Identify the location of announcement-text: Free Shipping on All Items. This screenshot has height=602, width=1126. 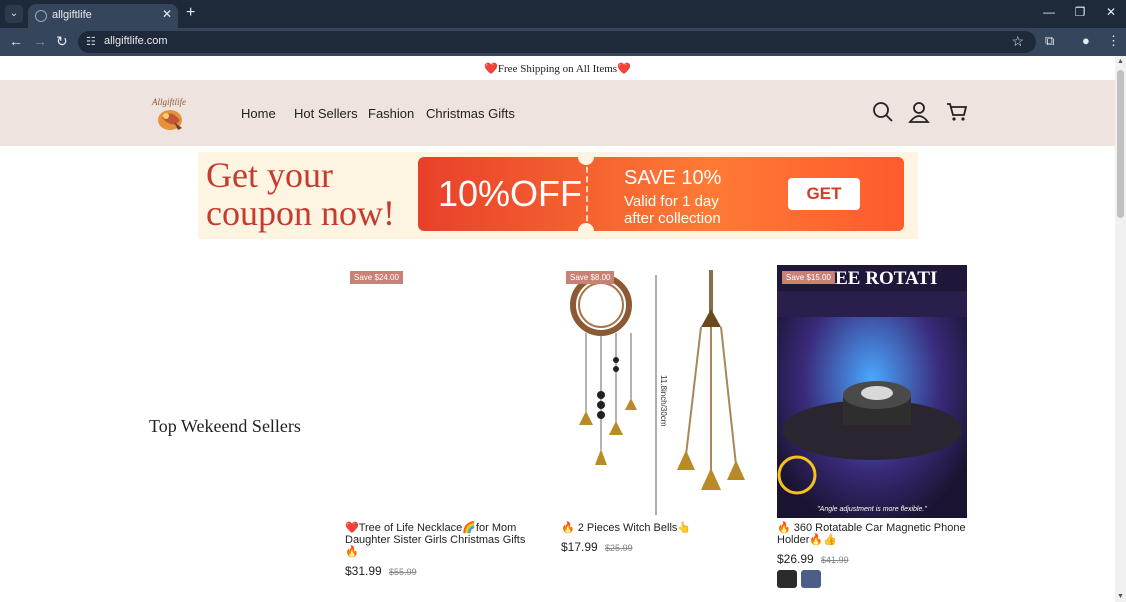
(557, 69).